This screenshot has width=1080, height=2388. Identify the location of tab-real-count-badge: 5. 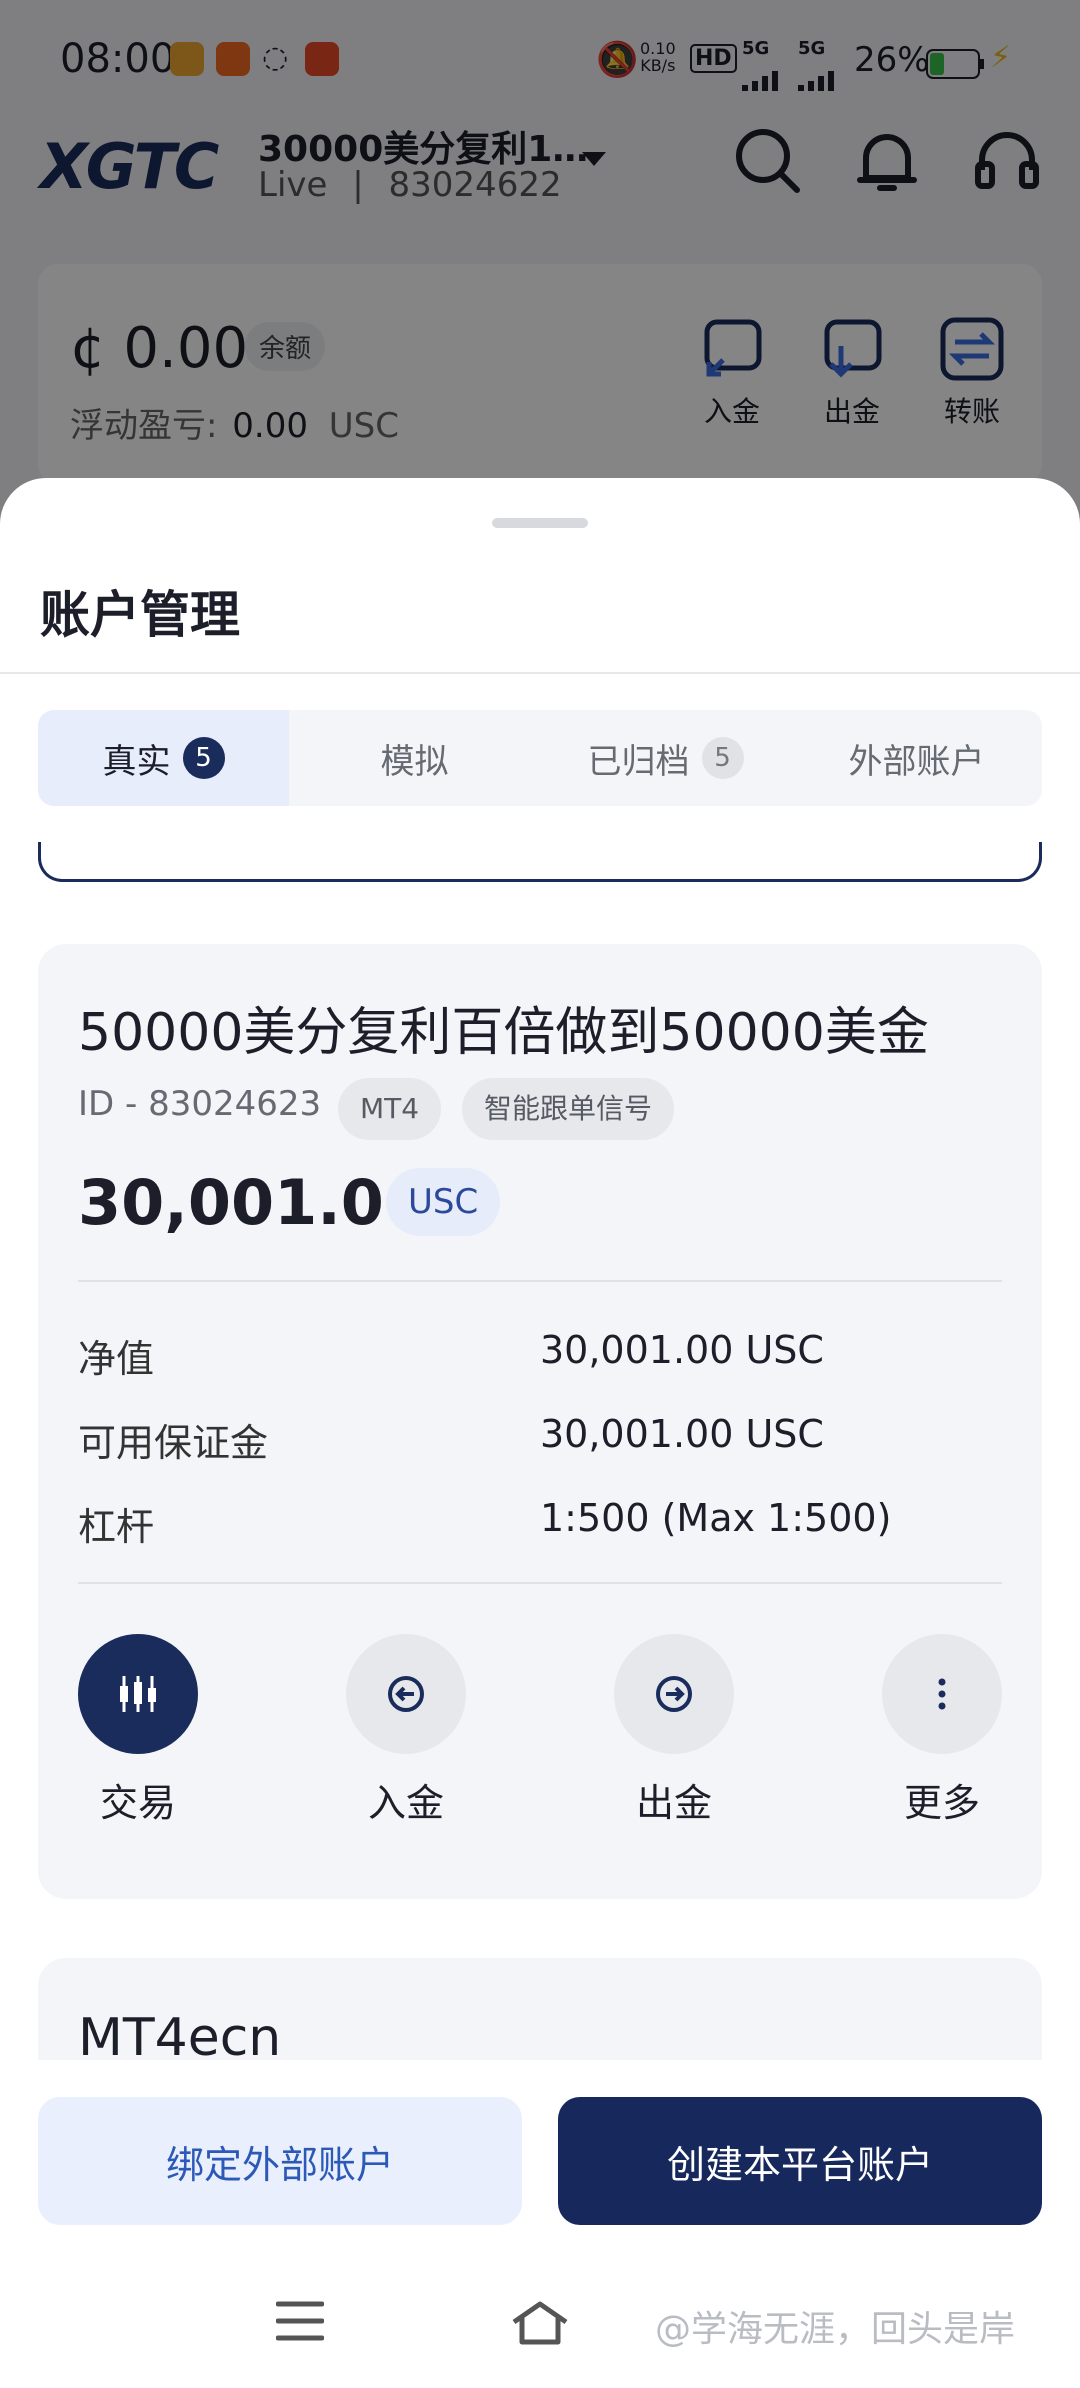
(203, 758).